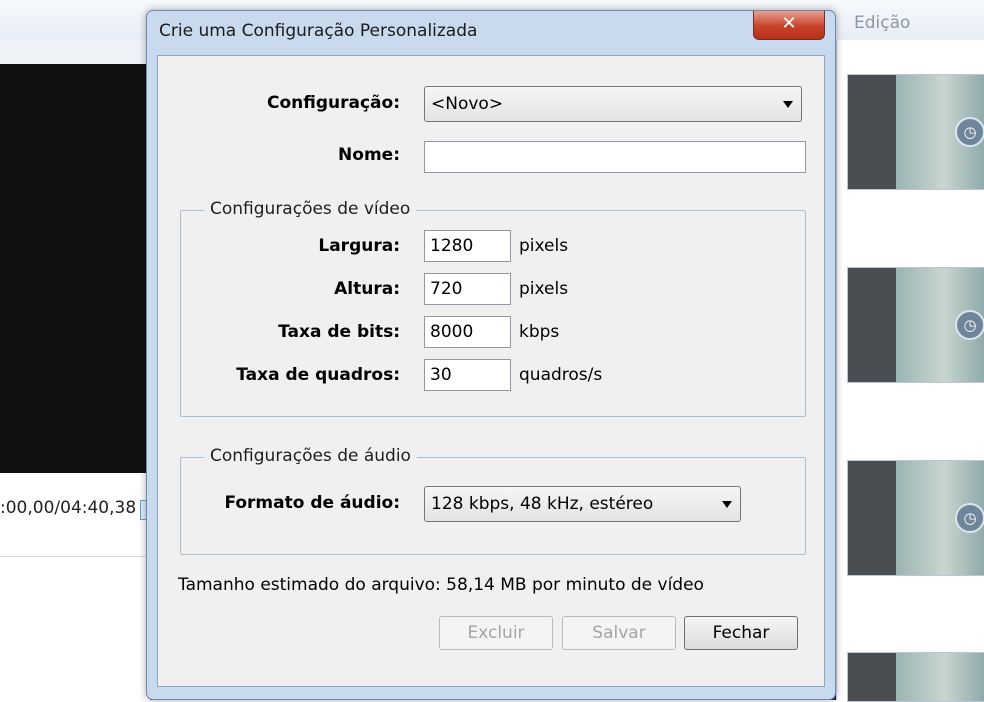 The height and width of the screenshot is (702, 984). What do you see at coordinates (310, 456) in the screenshot?
I see `audio-group-legend: Configurações de áudio` at bounding box center [310, 456].